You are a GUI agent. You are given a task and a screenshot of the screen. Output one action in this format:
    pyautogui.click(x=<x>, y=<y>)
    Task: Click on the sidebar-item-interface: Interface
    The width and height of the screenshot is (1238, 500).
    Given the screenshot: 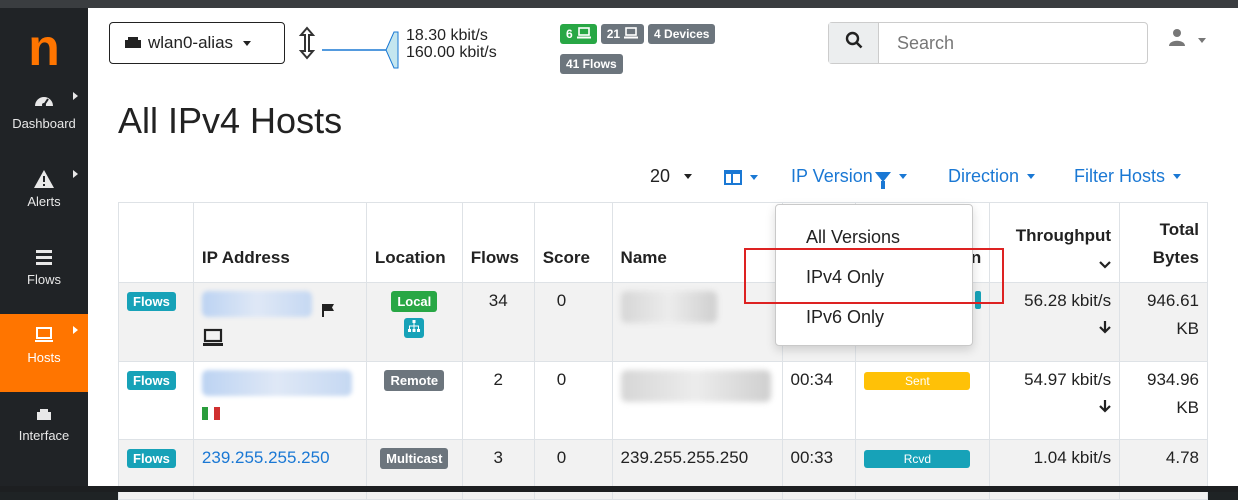 What is the action you would take?
    pyautogui.click(x=44, y=431)
    